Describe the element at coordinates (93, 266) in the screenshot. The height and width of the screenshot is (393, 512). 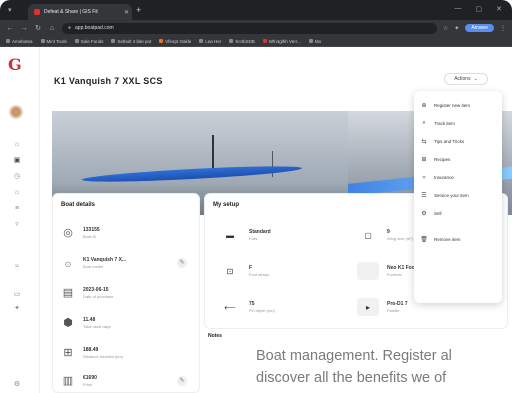
I see `detail-label: Boat model` at that location.